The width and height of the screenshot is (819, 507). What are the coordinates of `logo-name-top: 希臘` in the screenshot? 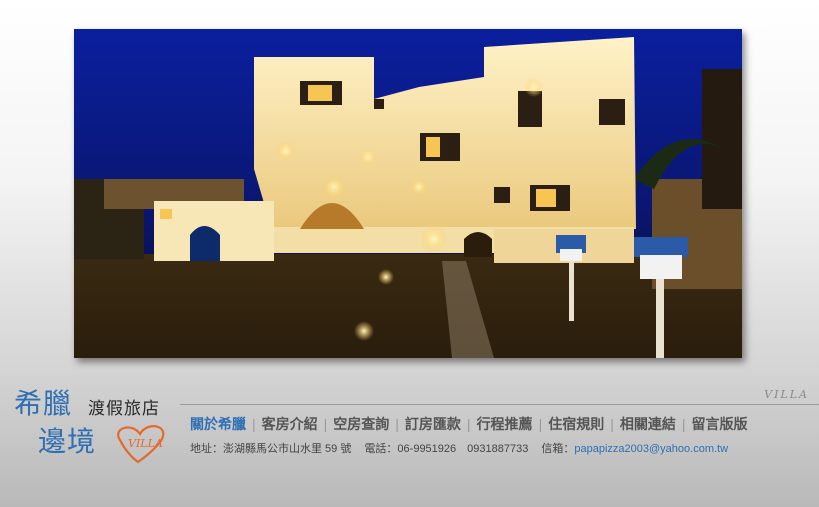 It's located at (43, 403).